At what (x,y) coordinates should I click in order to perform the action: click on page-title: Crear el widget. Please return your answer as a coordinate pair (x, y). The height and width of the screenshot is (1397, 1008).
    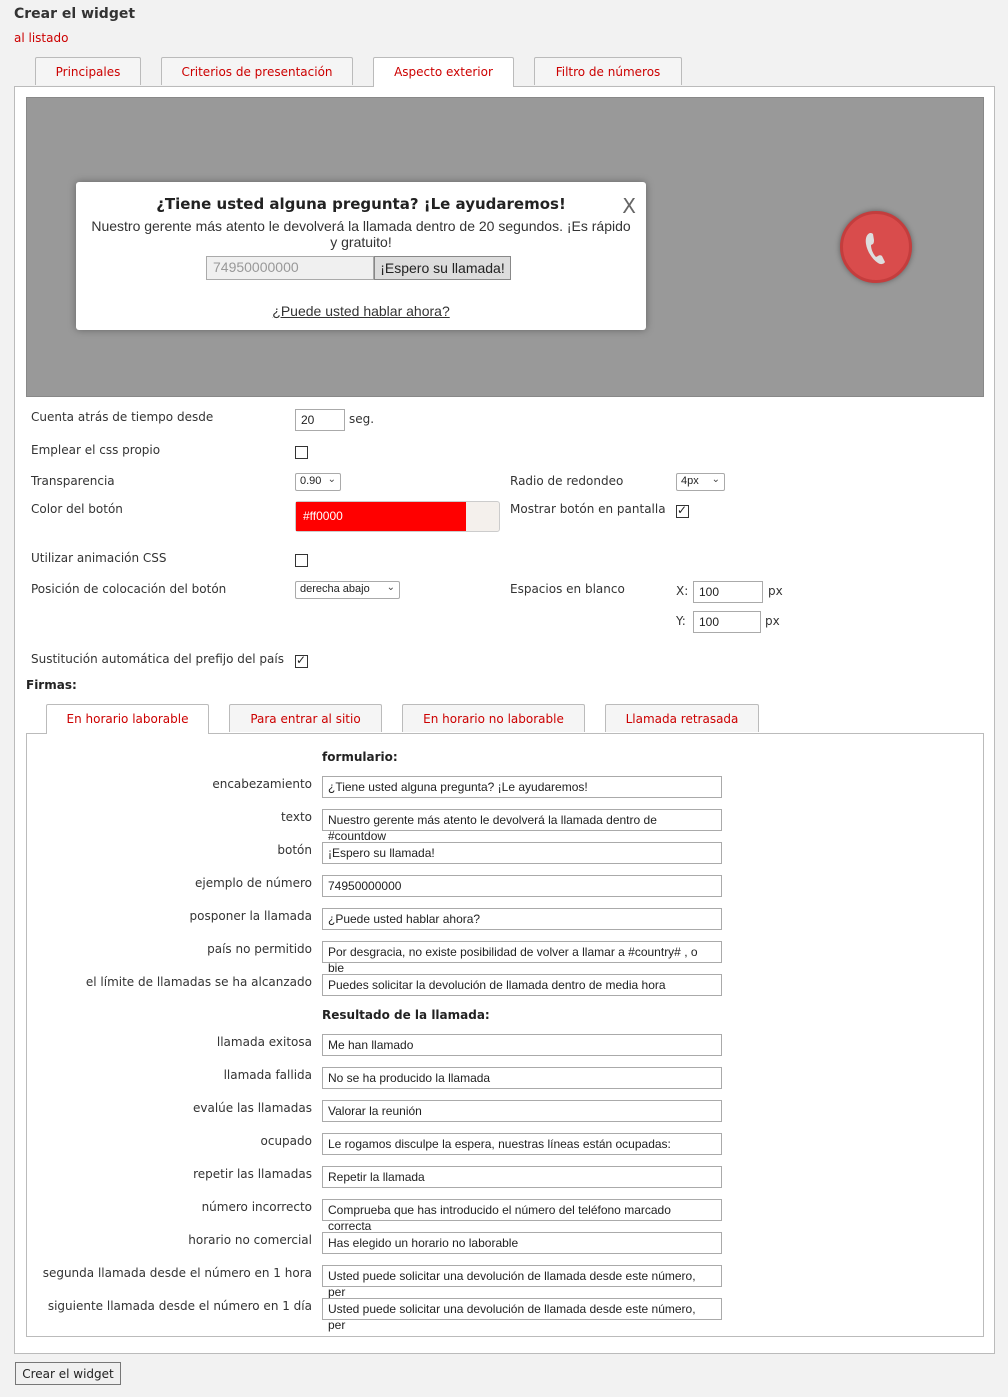
    Looking at the image, I should click on (75, 14).